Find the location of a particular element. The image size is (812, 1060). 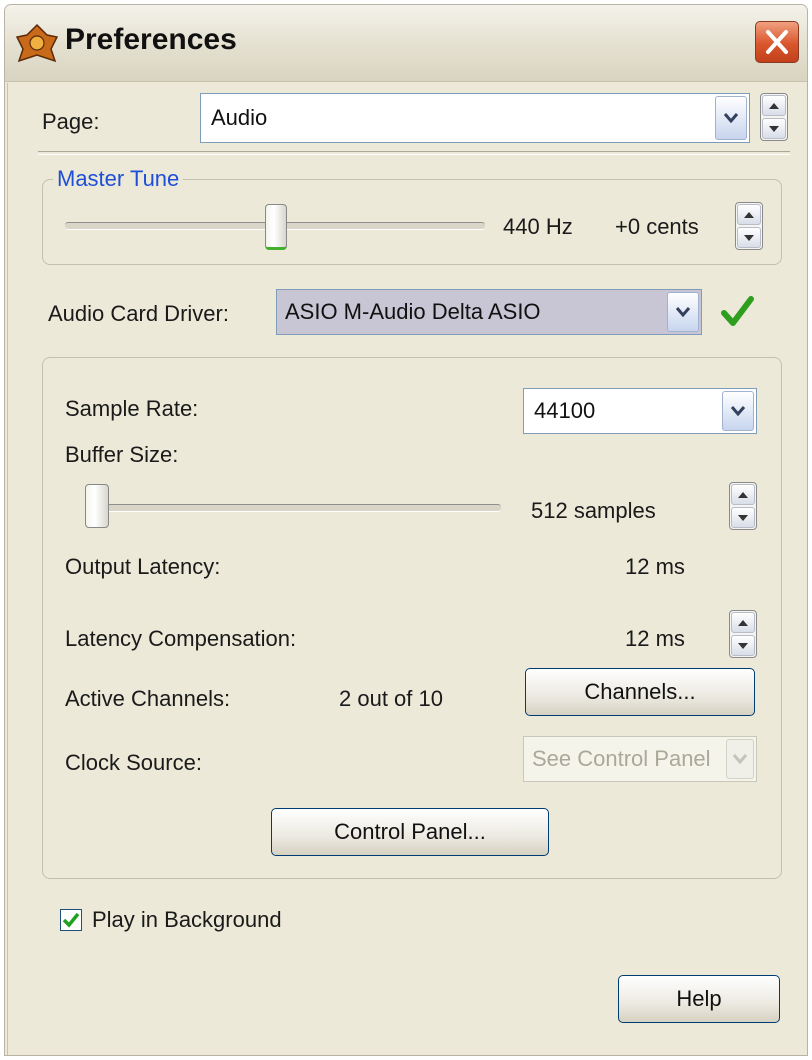

master-tune-spinner-up is located at coordinates (749, 214).